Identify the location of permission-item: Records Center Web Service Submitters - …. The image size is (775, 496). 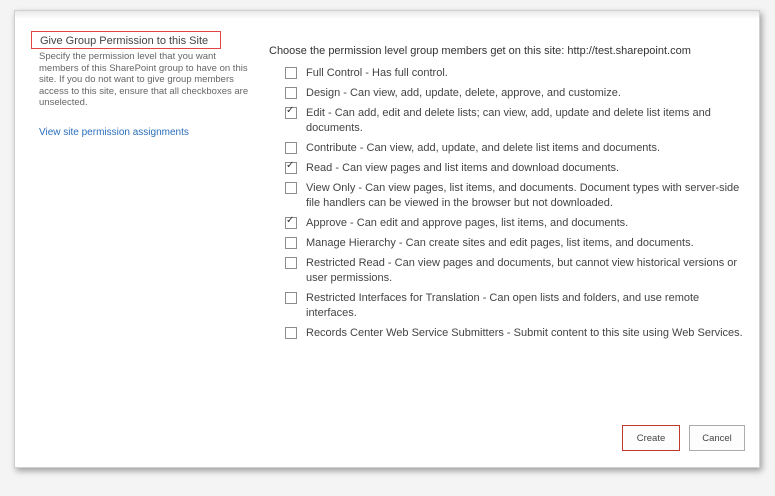
(506, 333).